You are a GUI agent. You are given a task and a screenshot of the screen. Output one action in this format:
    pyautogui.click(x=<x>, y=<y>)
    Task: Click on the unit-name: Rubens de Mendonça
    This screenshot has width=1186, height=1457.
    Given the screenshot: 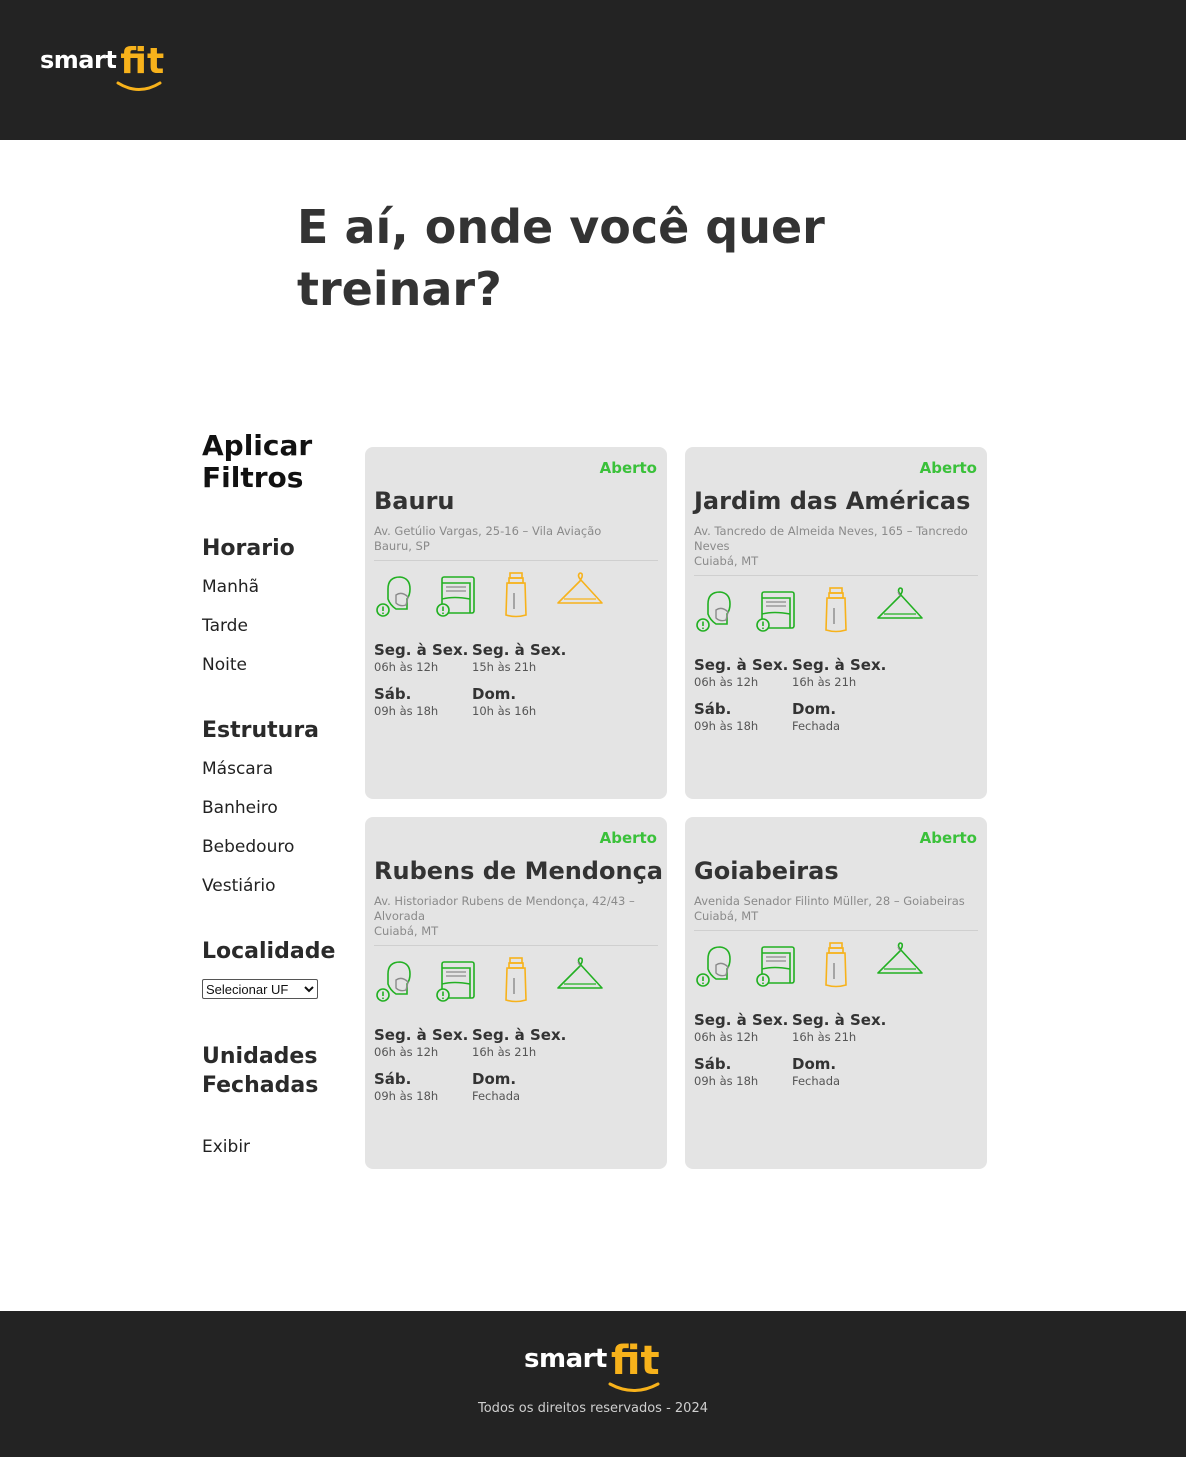 What is the action you would take?
    pyautogui.click(x=518, y=871)
    